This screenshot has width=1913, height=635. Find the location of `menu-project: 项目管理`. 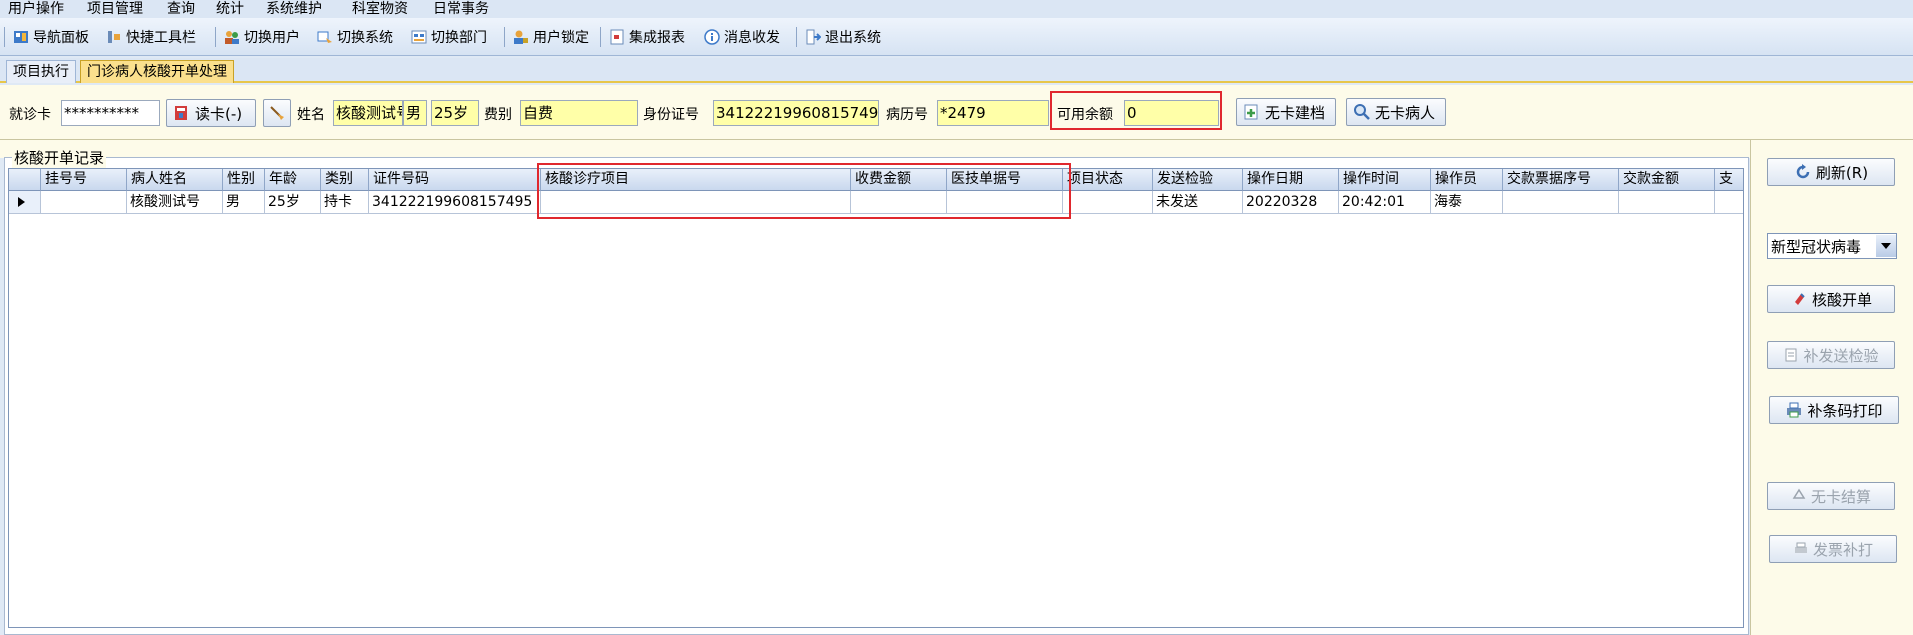

menu-project: 项目管理 is located at coordinates (115, 9).